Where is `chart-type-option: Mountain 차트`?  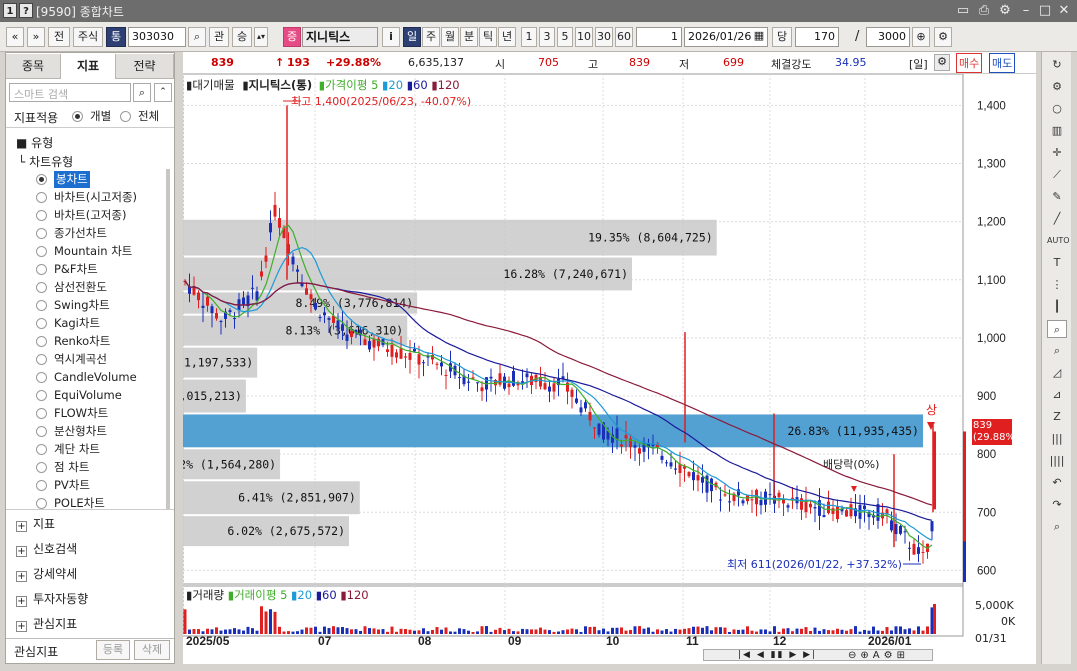 chart-type-option: Mountain 차트 is located at coordinates (100, 251).